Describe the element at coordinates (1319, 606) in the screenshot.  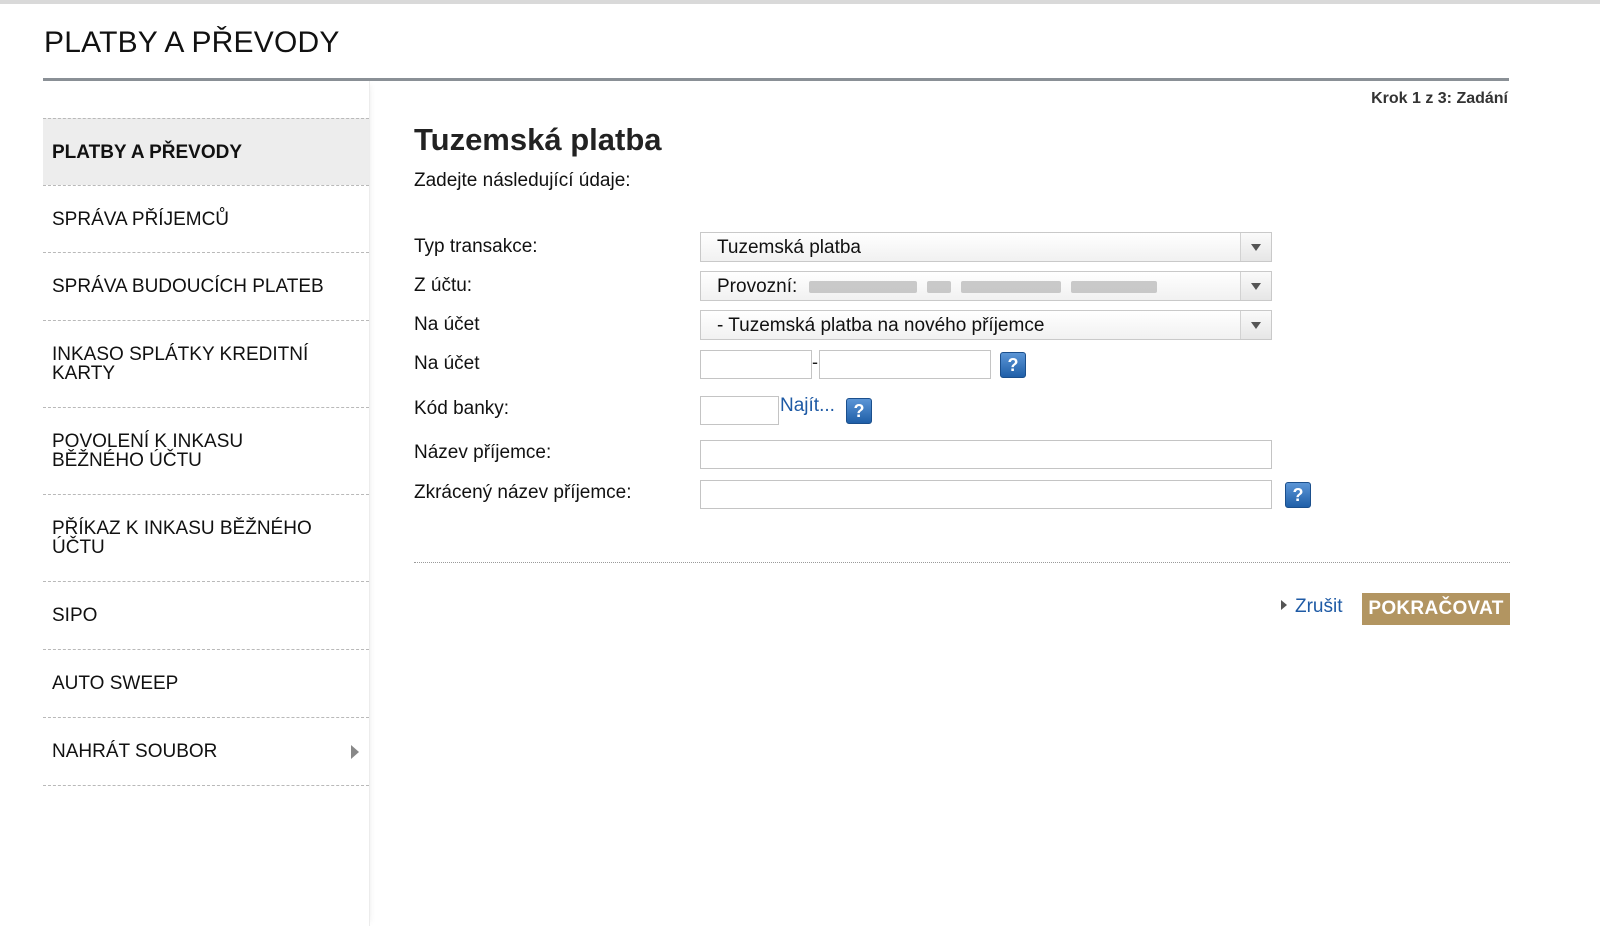
I see `cancel-label: Zrušit` at that location.